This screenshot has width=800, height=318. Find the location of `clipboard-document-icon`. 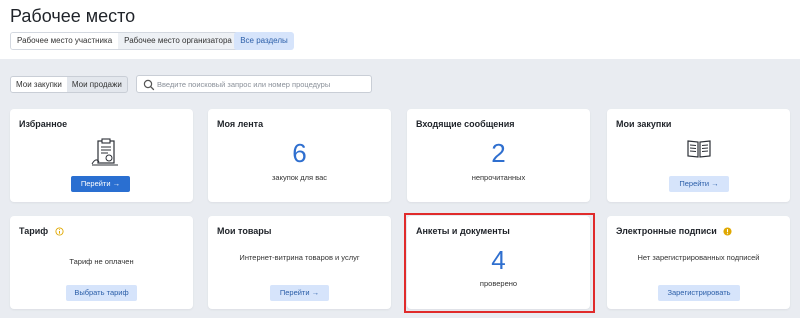

clipboard-document-icon is located at coordinates (104, 152).